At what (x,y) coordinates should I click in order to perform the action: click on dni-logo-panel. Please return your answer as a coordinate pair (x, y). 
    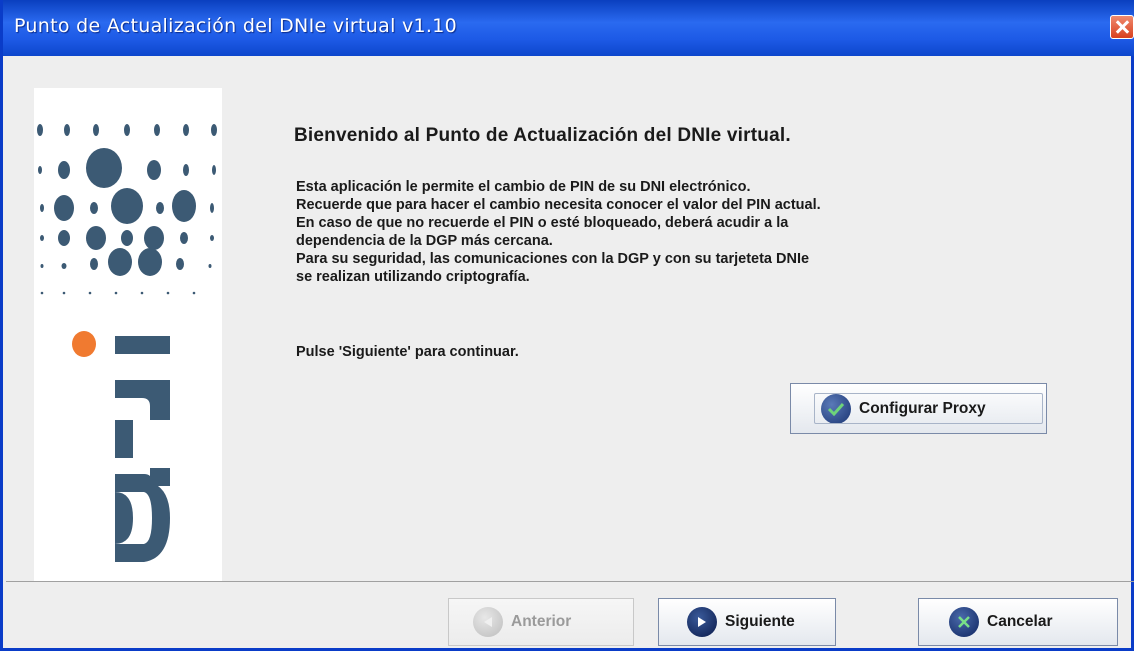
    Looking at the image, I should click on (128, 335).